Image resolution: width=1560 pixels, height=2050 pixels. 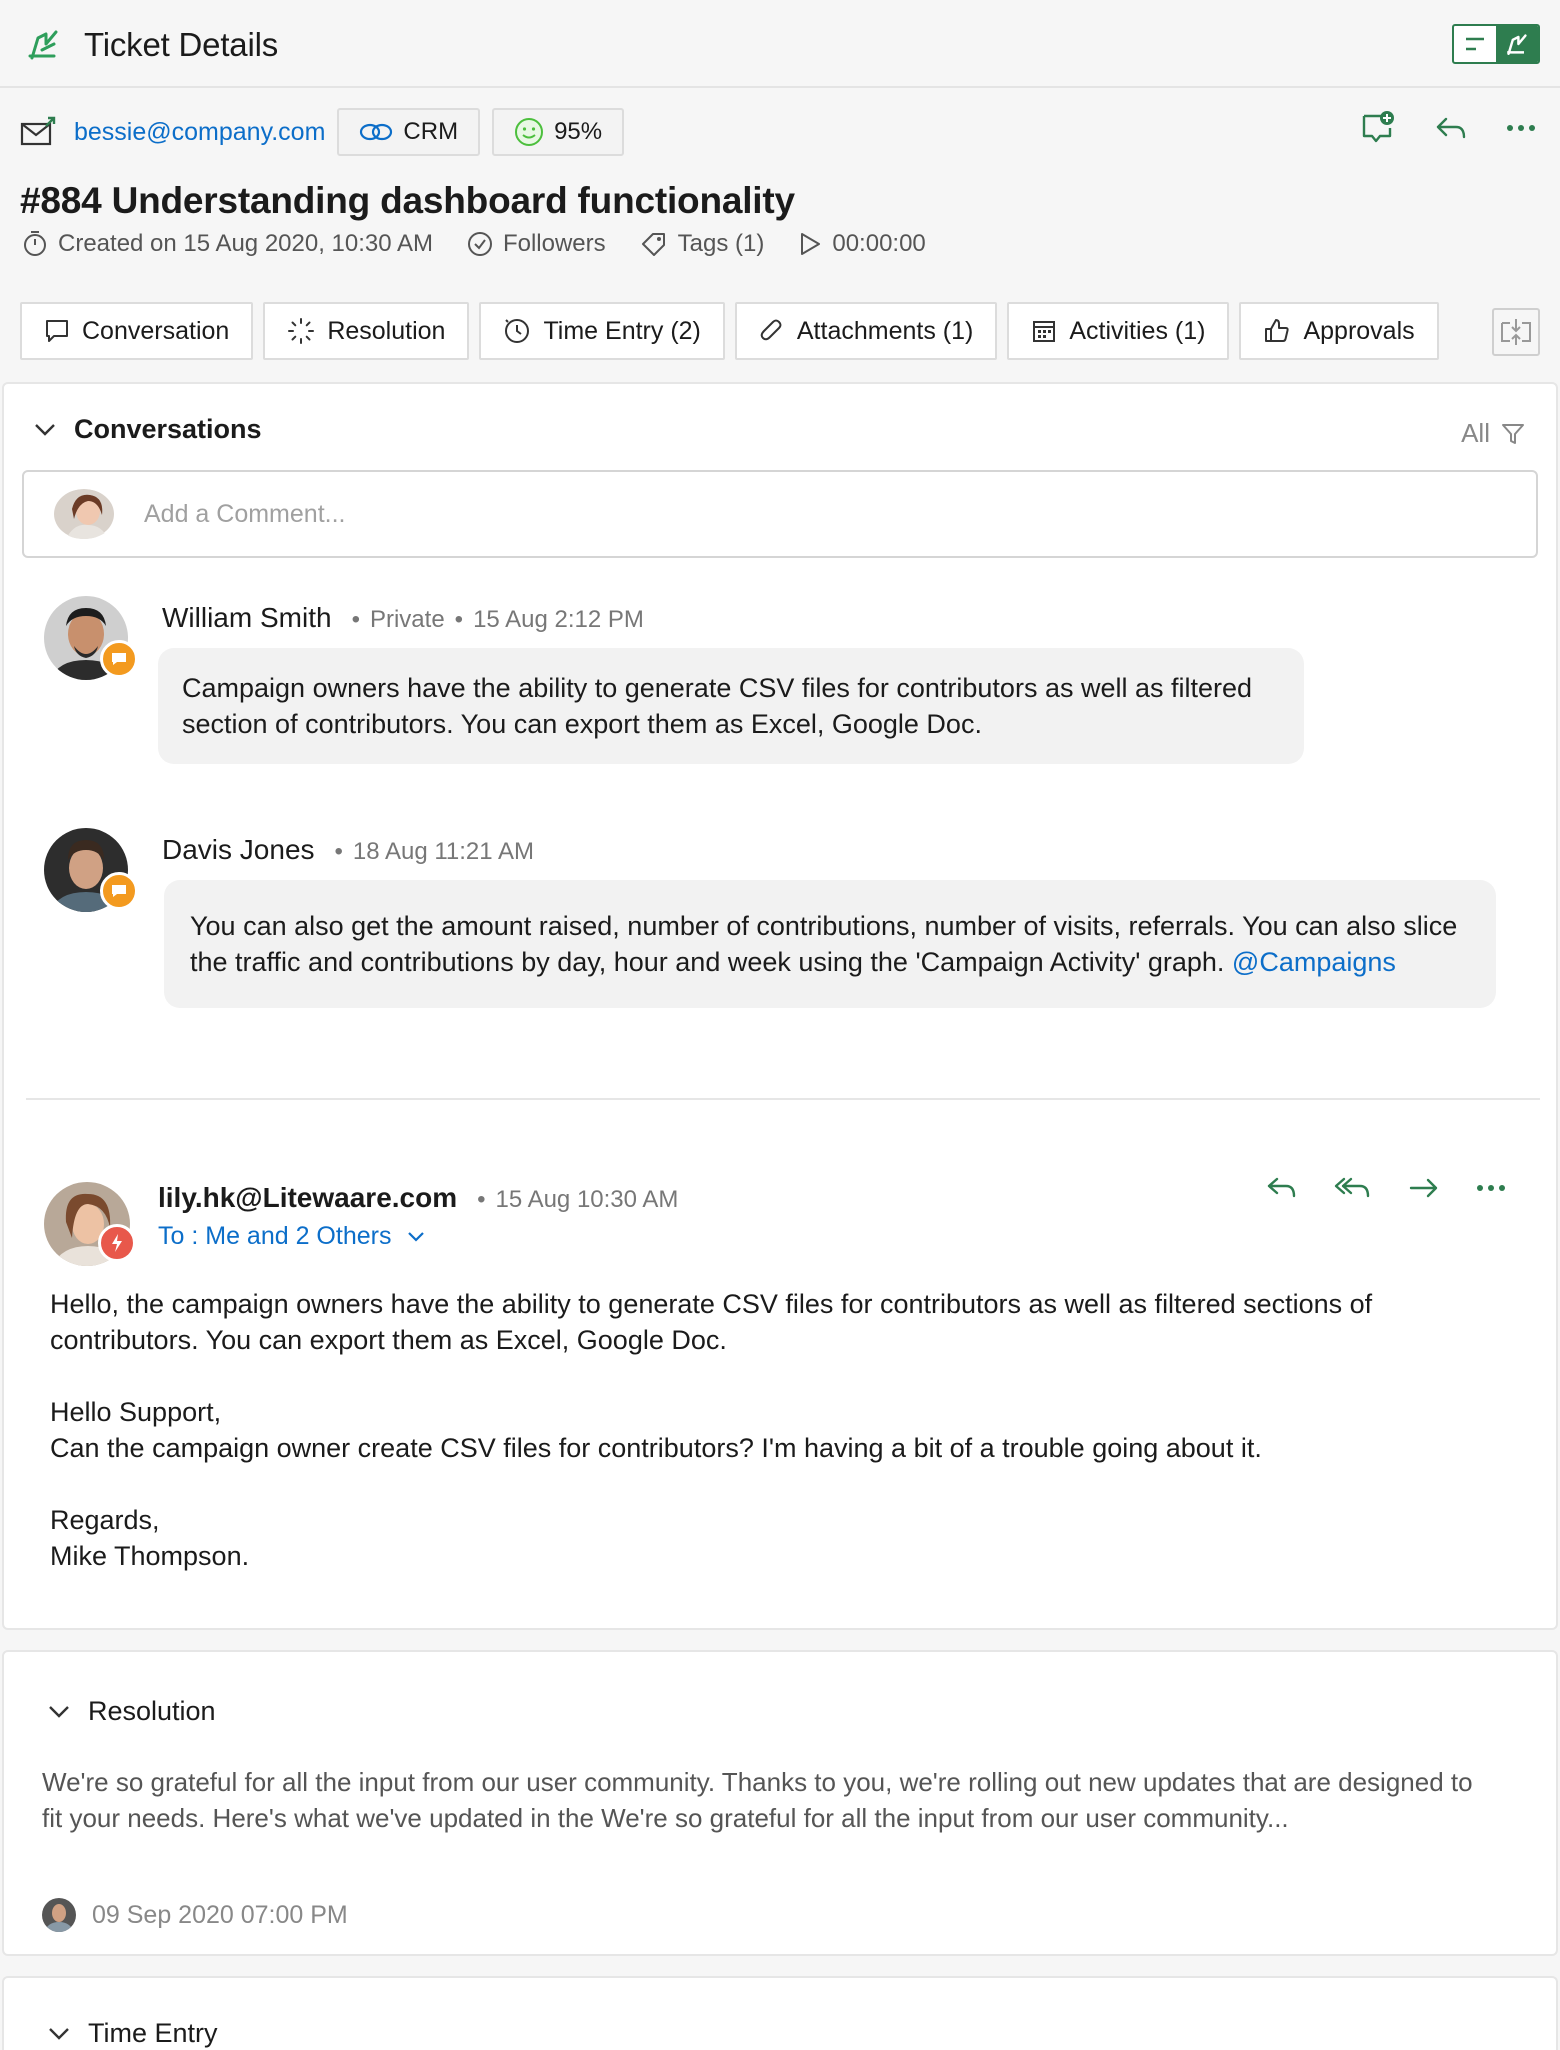 What do you see at coordinates (443, 851) in the screenshot?
I see `comment-time: 18 Aug 11:21 AM` at bounding box center [443, 851].